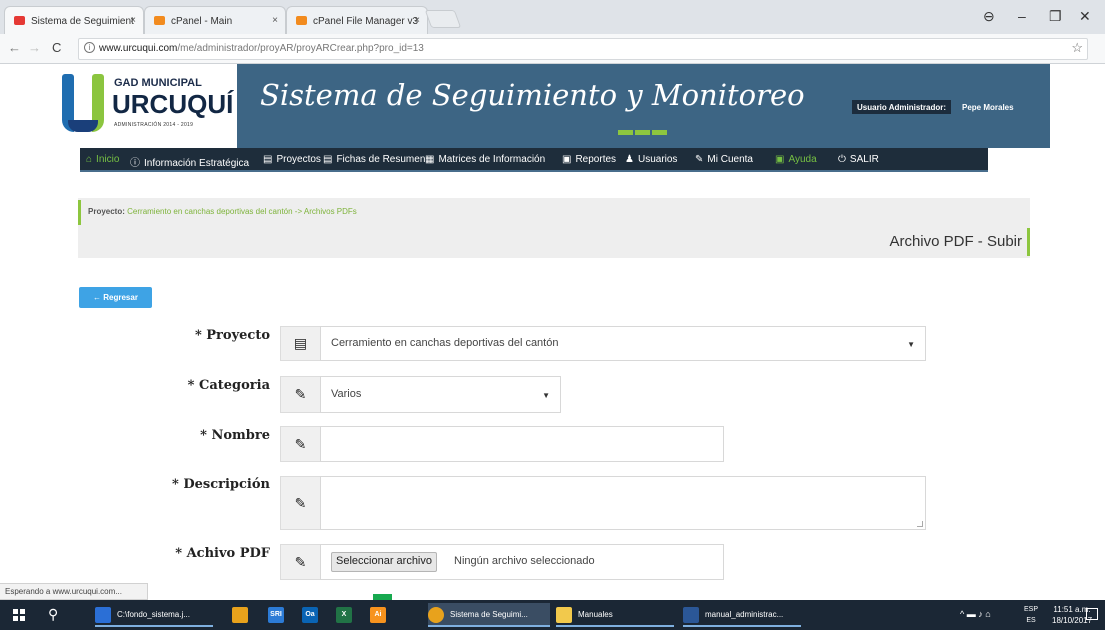 This screenshot has height=630, width=1105. What do you see at coordinates (629, 159) in the screenshot?
I see `user-icon: ♟` at bounding box center [629, 159].